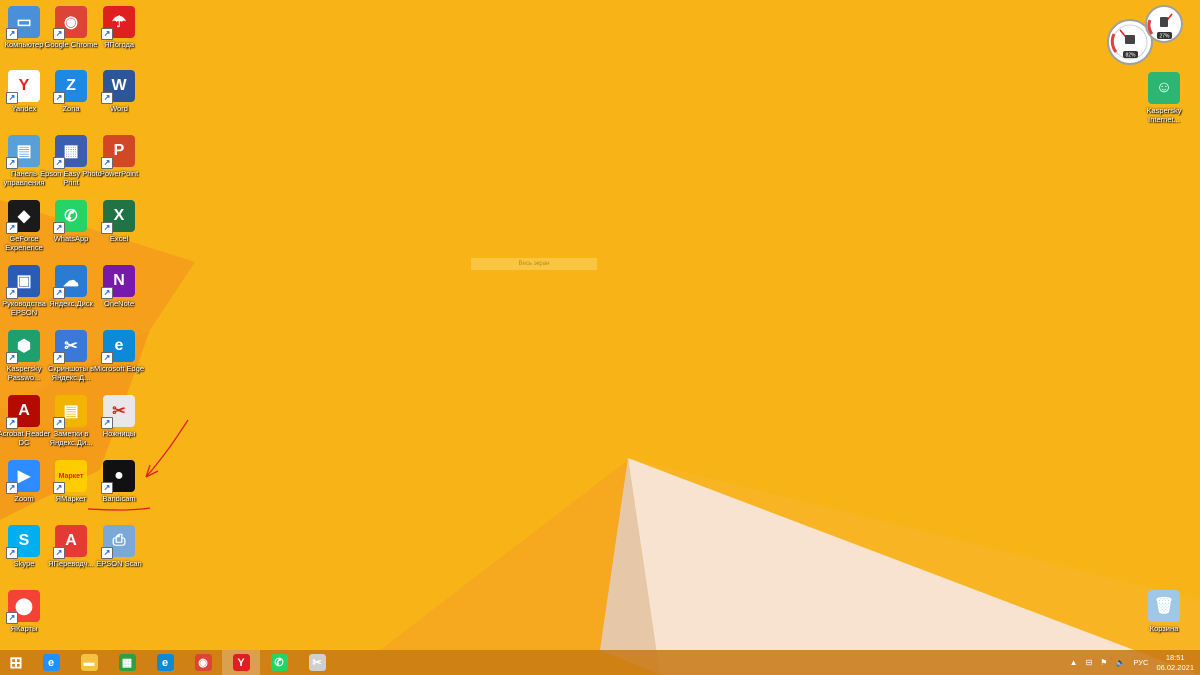  I want to click on taskbar-button: ◉, so click(203, 662).